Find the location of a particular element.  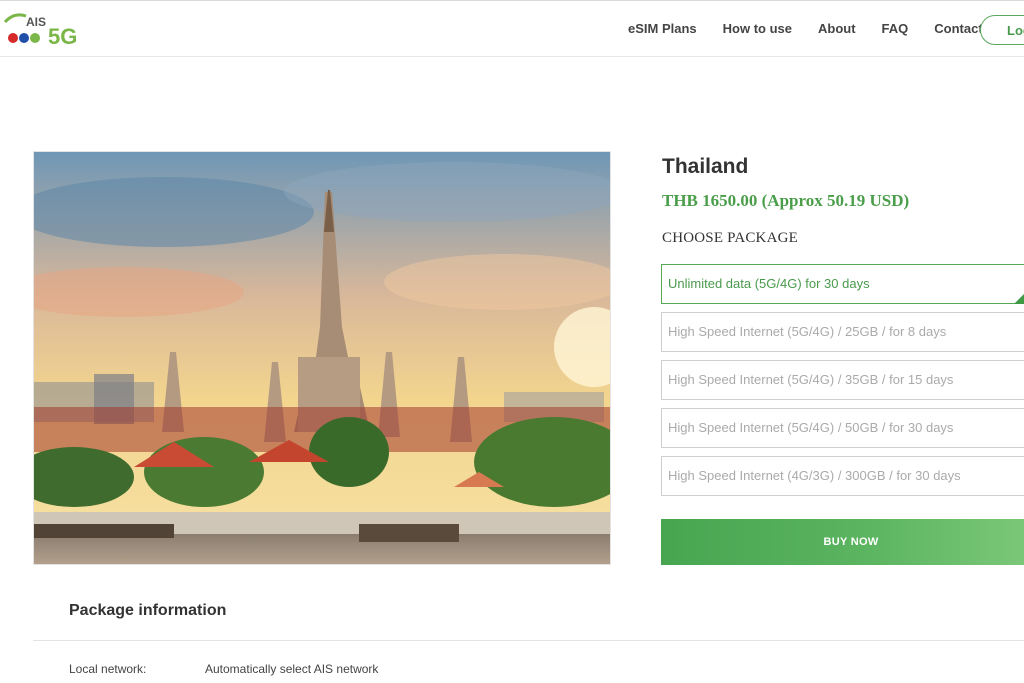

buy-now-button: BUY NOW is located at coordinates (842, 542).